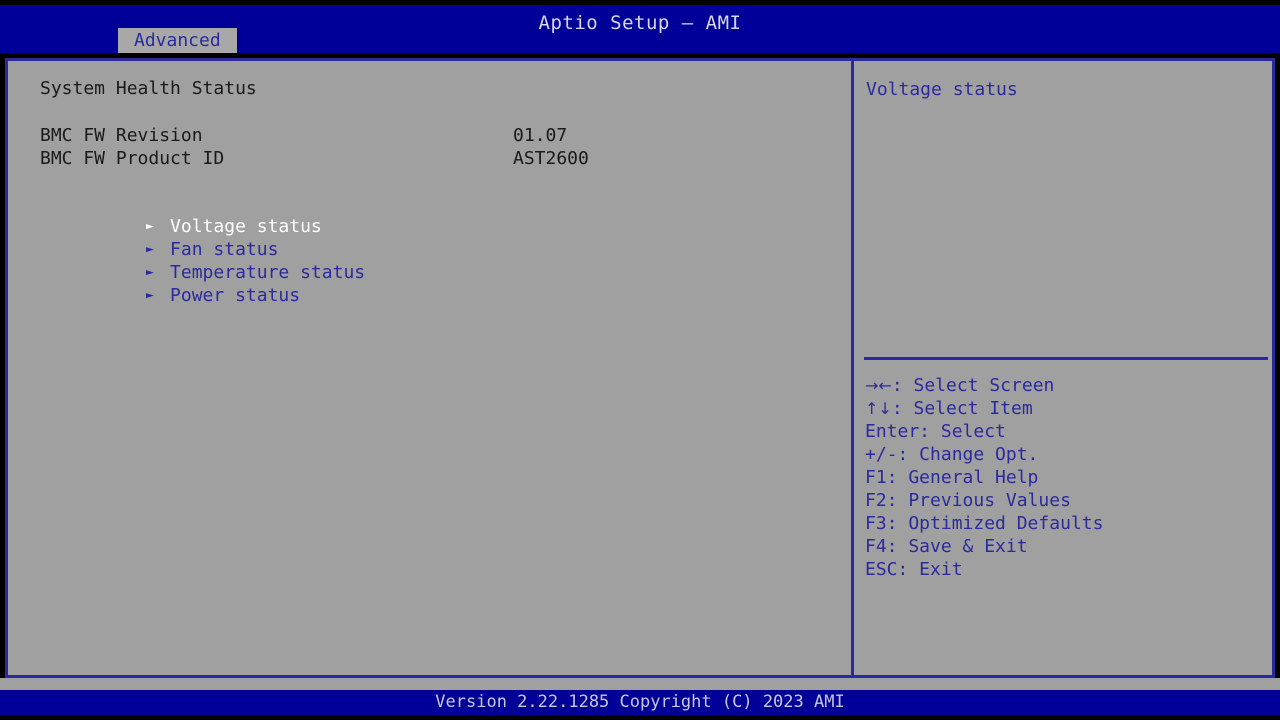 This screenshot has height=720, width=1280. What do you see at coordinates (973, 385) in the screenshot?
I see `key-legend-label: : Select Screen` at bounding box center [973, 385].